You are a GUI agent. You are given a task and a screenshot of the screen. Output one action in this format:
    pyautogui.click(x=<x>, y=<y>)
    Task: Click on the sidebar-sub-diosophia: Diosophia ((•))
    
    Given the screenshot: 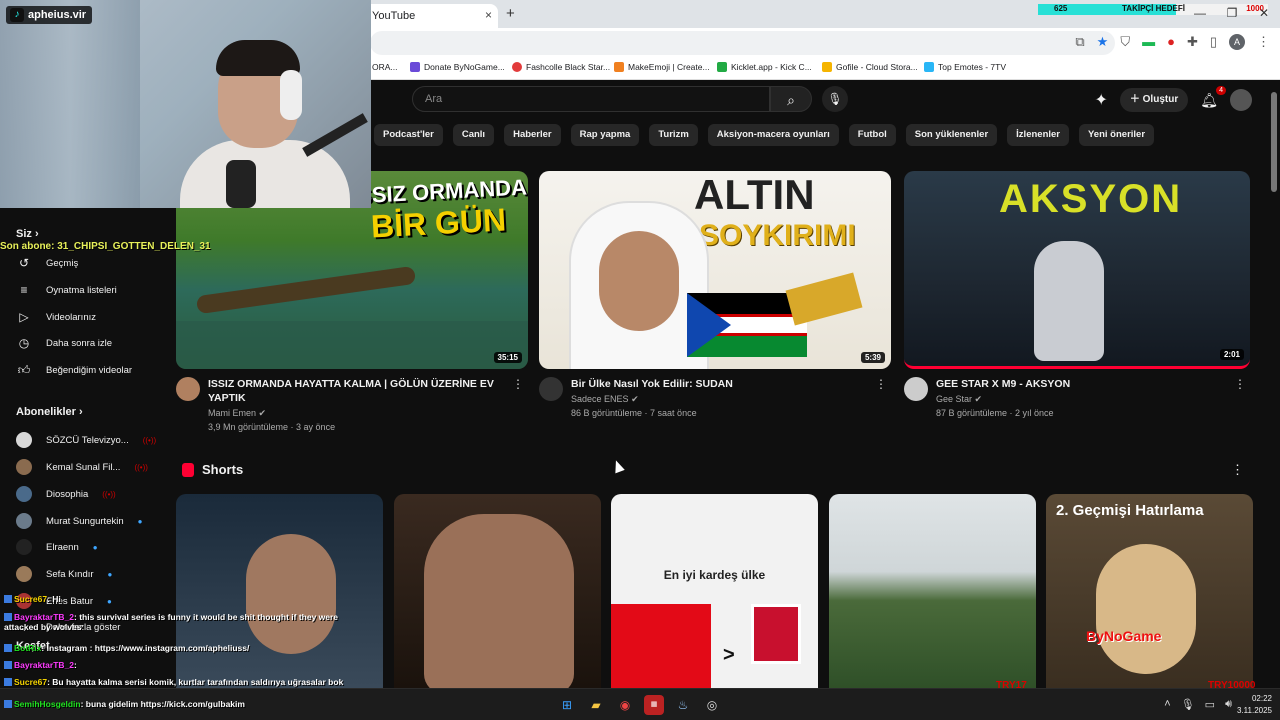 What is the action you would take?
    pyautogui.click(x=66, y=494)
    